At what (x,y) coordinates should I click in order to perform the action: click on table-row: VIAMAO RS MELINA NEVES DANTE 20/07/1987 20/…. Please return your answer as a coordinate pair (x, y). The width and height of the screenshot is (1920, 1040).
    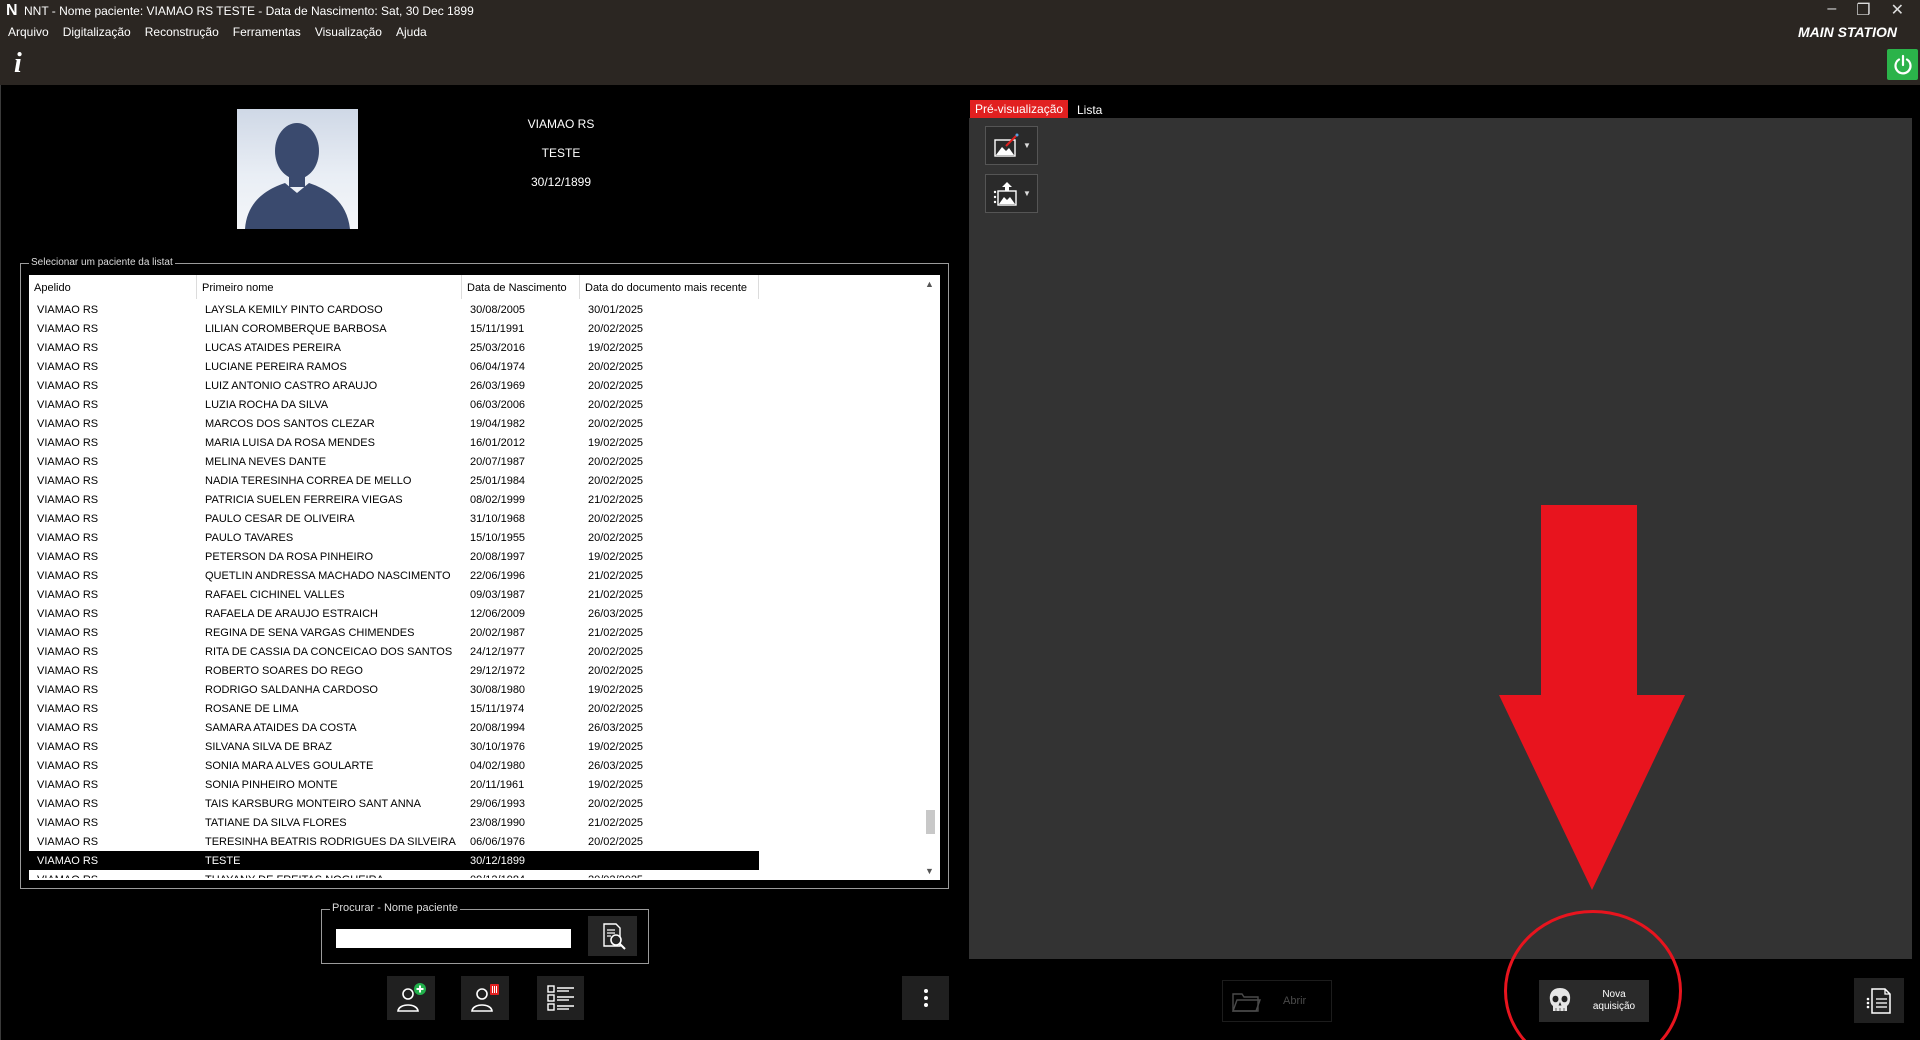
    Looking at the image, I should click on (474, 461).